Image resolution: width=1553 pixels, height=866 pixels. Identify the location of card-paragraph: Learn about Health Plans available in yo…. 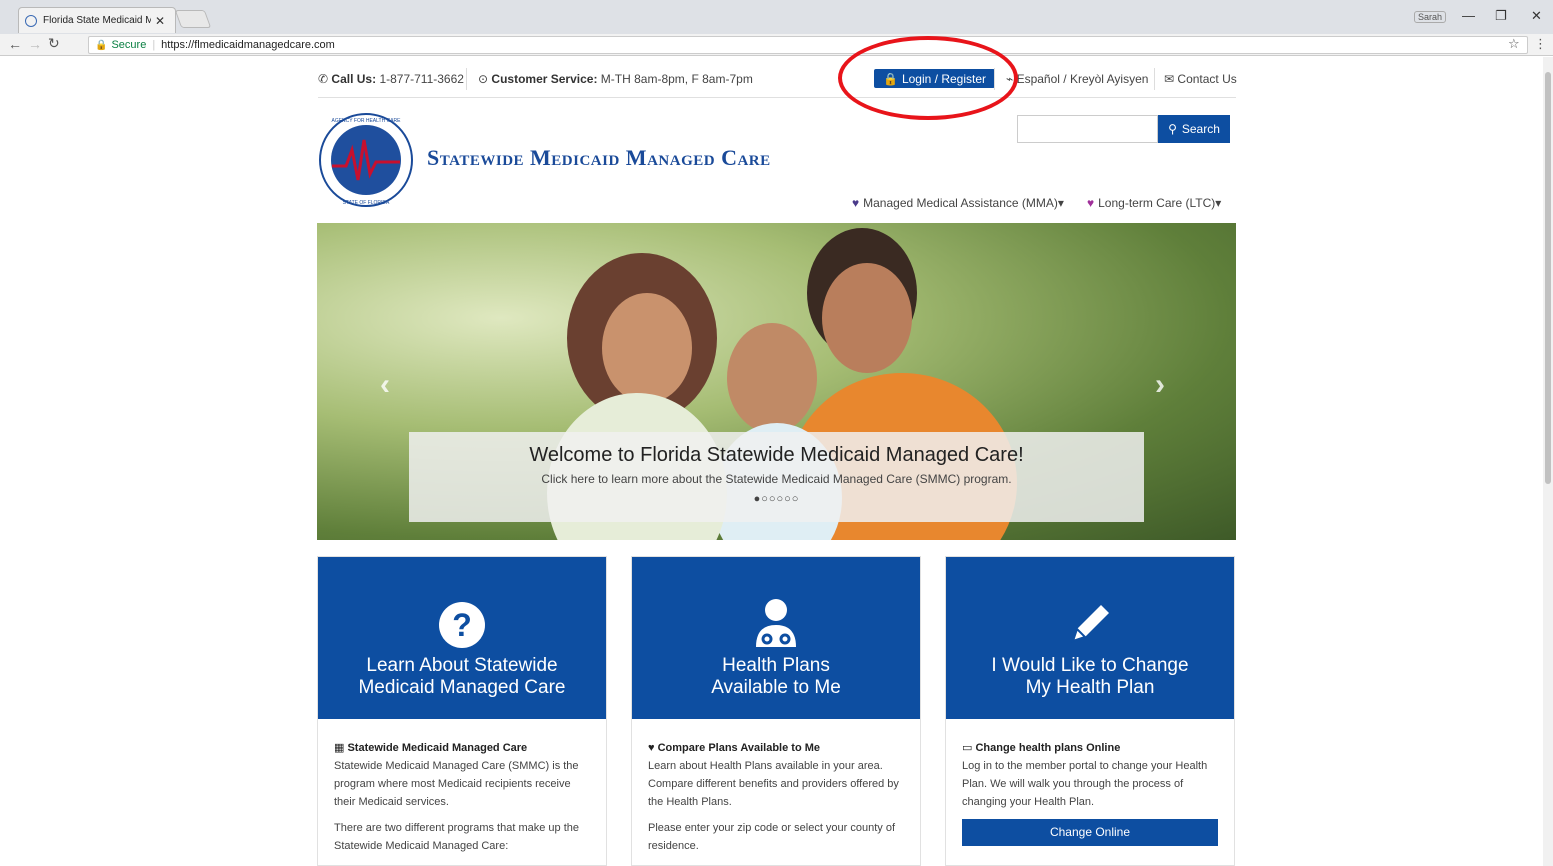
(773, 784).